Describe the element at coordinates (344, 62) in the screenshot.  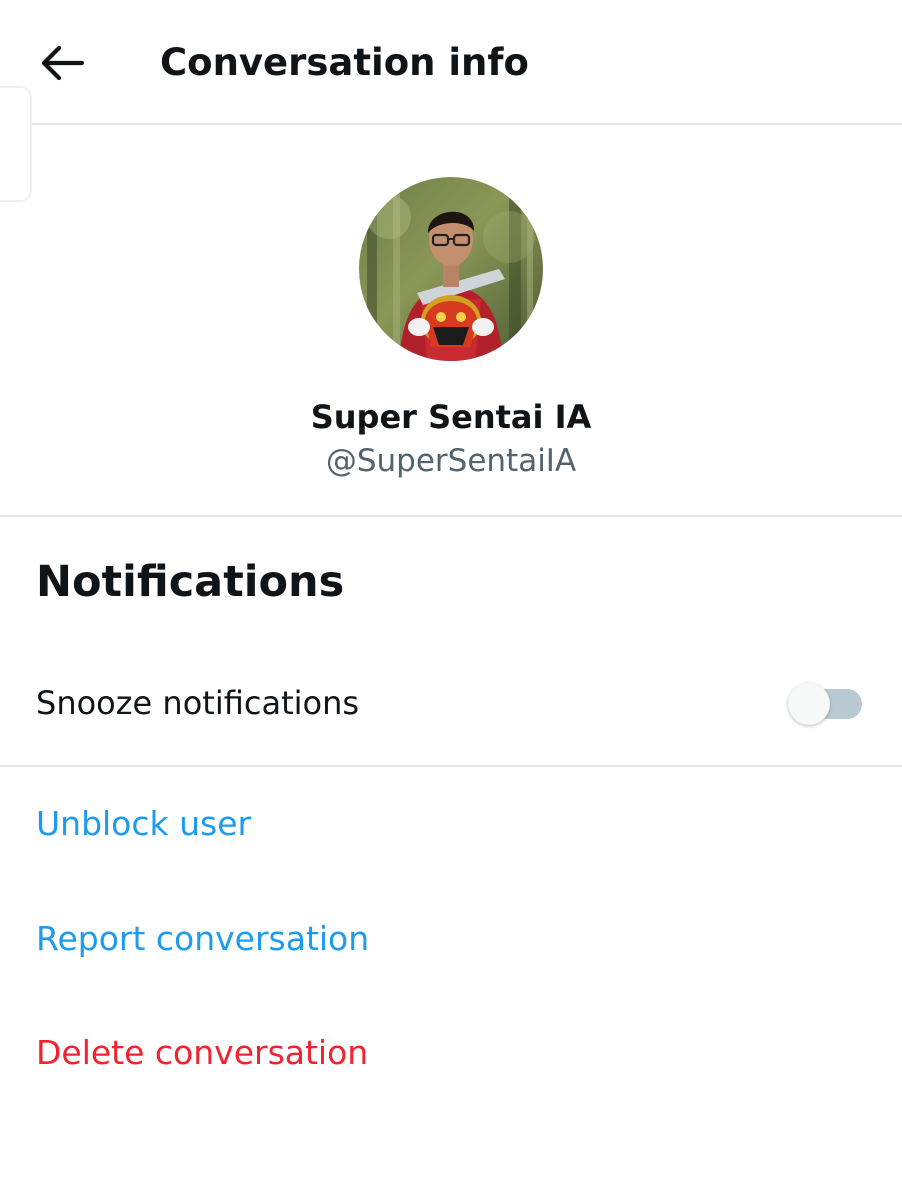
I see `page-title: Conversation info` at that location.